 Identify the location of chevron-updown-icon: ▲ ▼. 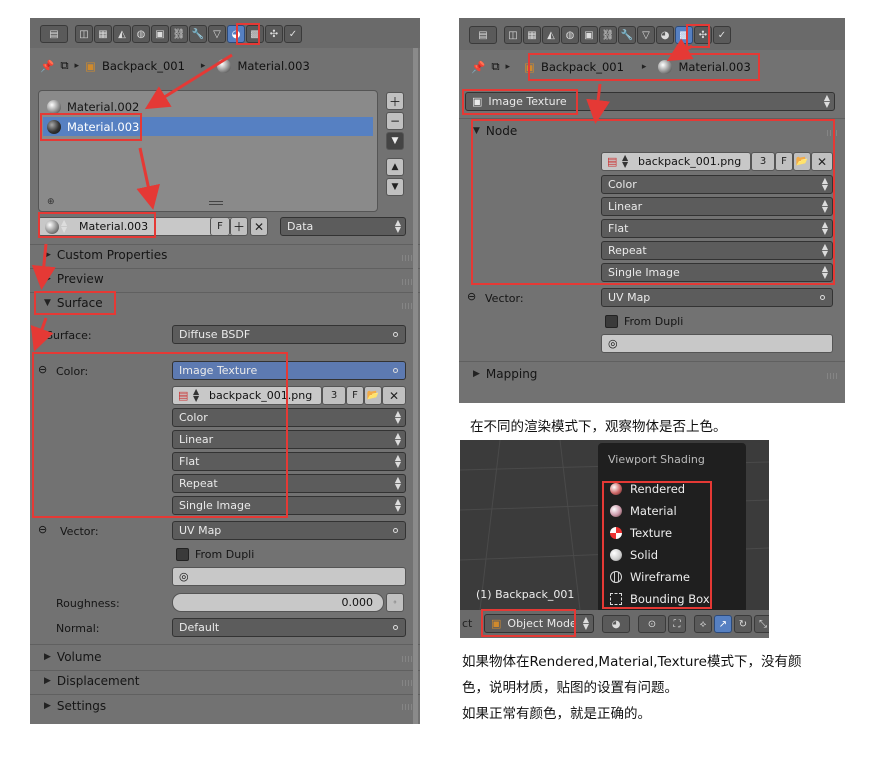
(397, 226).